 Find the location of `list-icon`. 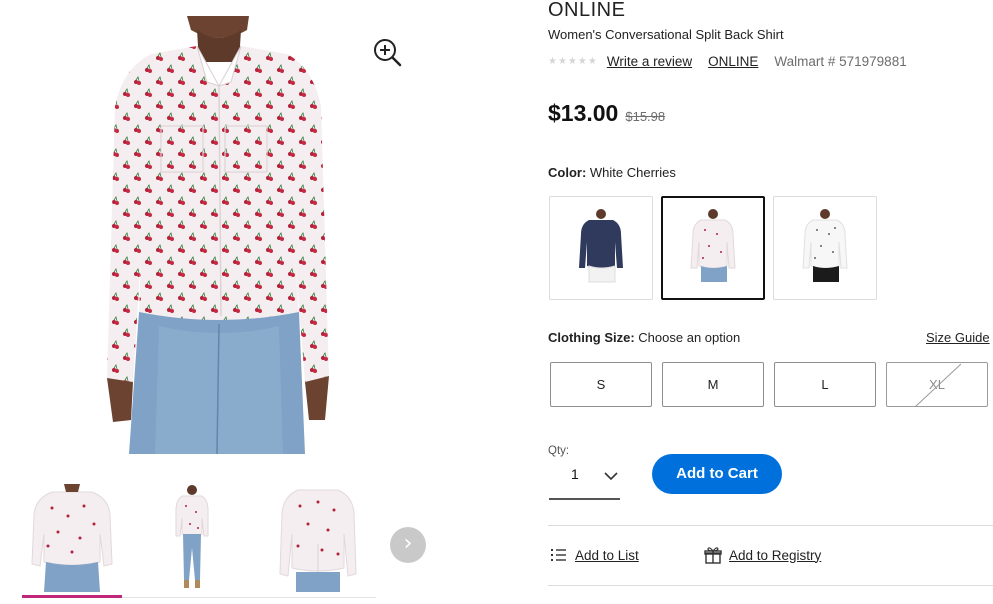

list-icon is located at coordinates (558, 555).